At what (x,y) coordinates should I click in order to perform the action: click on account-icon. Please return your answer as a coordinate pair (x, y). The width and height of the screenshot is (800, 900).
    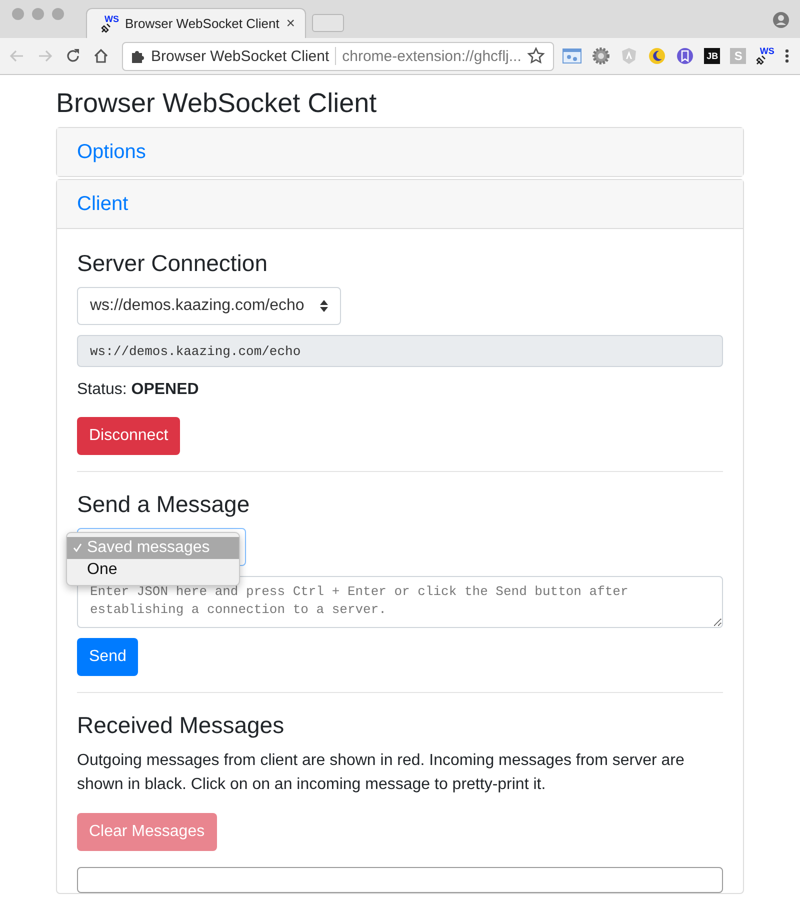
    Looking at the image, I should click on (781, 20).